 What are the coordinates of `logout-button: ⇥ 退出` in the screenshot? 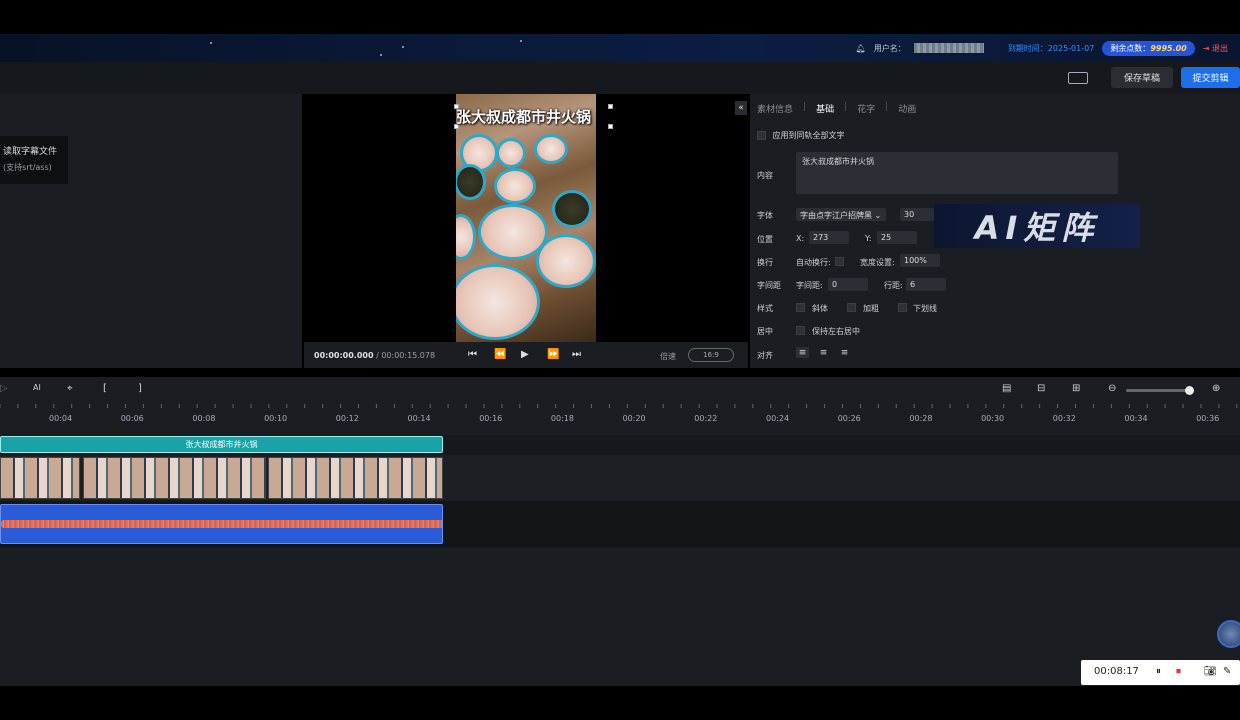 It's located at (1215, 48).